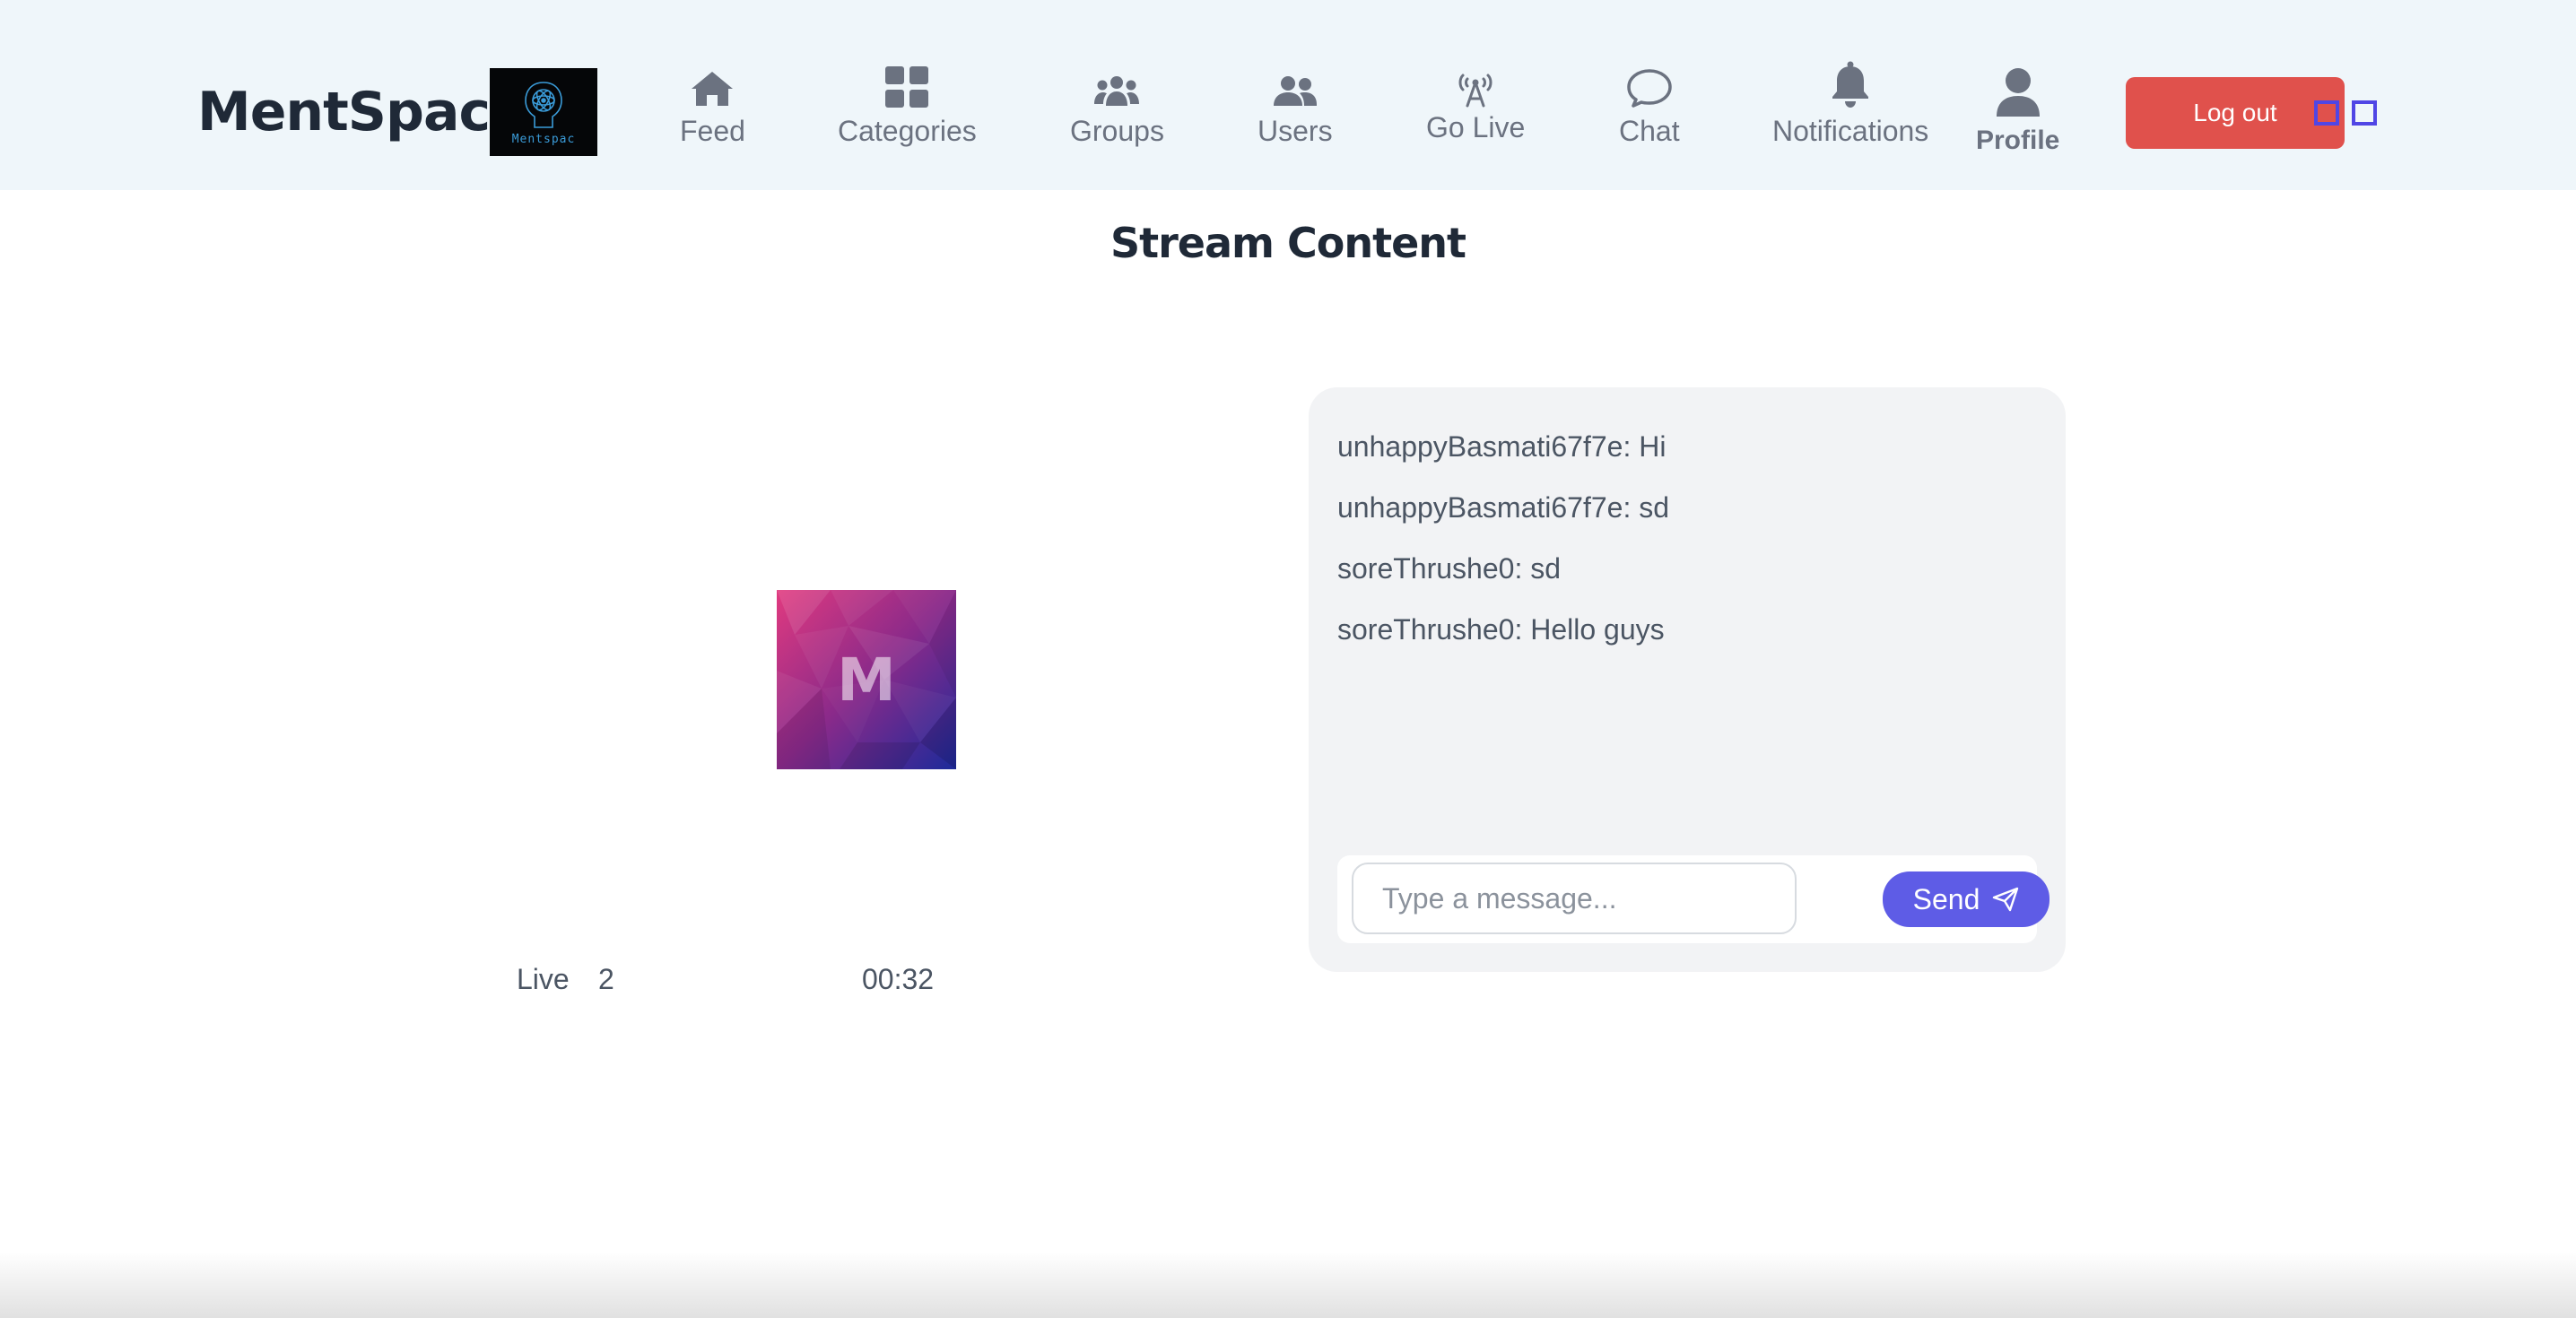 The width and height of the screenshot is (2576, 1318). What do you see at coordinates (606, 979) in the screenshot?
I see `viewer-count: 2` at bounding box center [606, 979].